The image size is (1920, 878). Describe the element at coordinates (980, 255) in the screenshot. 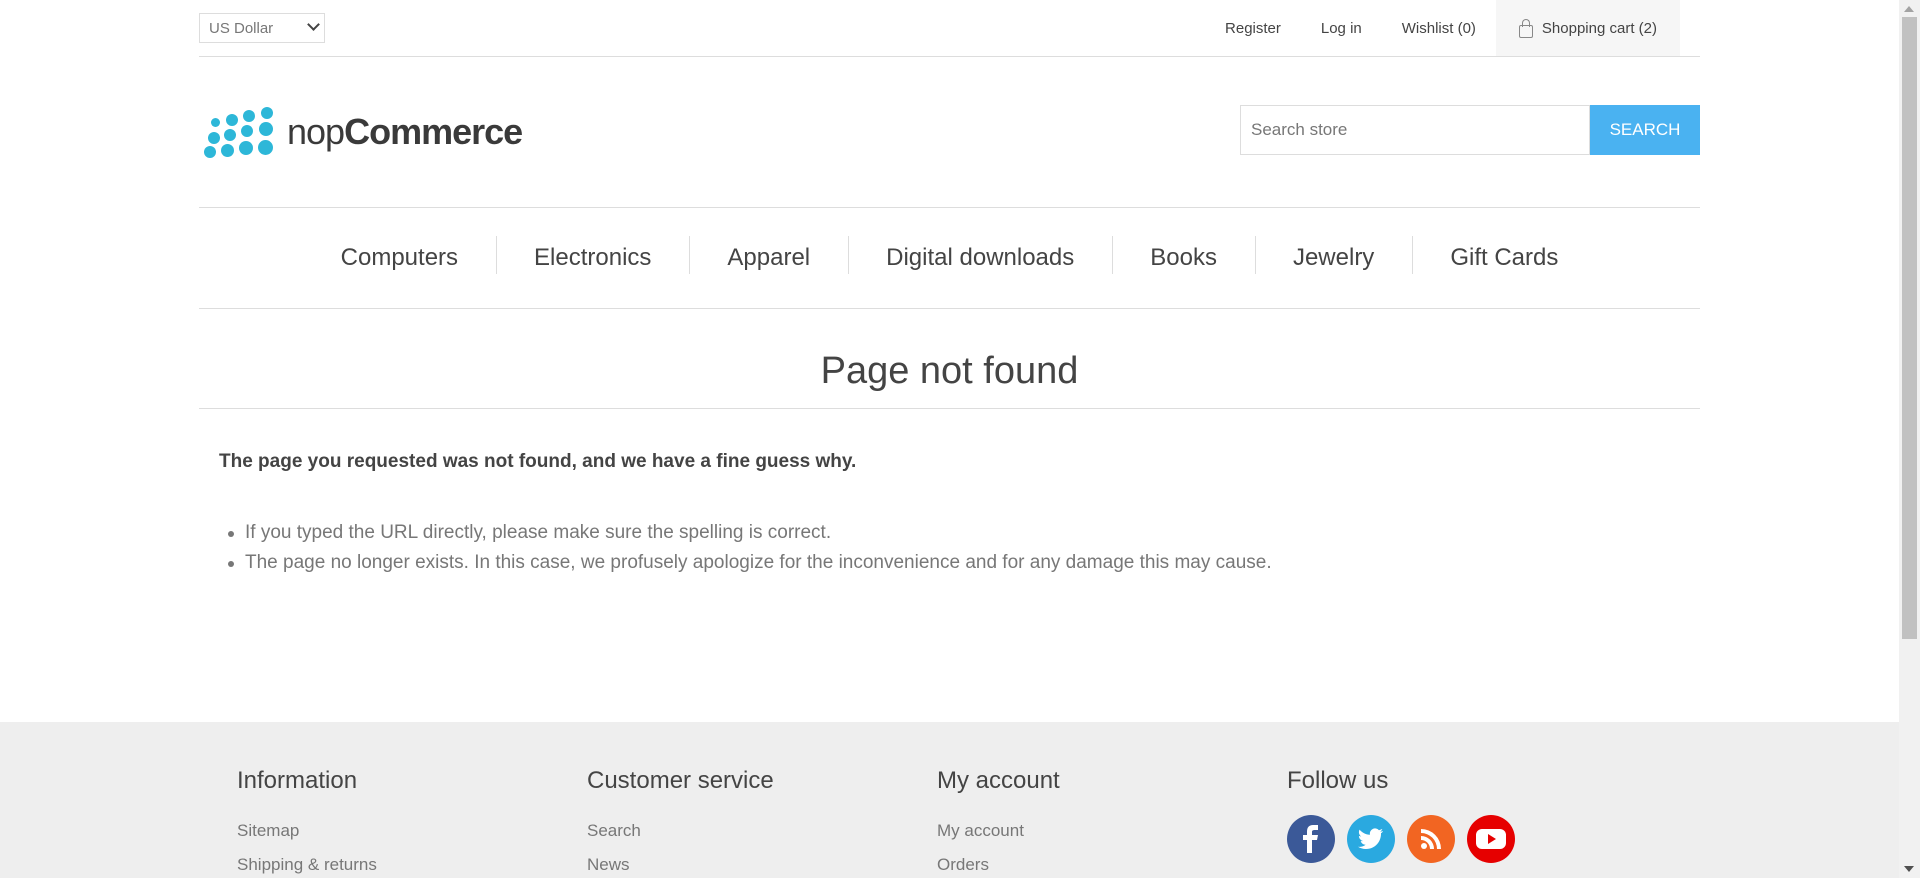

I see `menu-item-digital-downloads: Digital downloads` at that location.